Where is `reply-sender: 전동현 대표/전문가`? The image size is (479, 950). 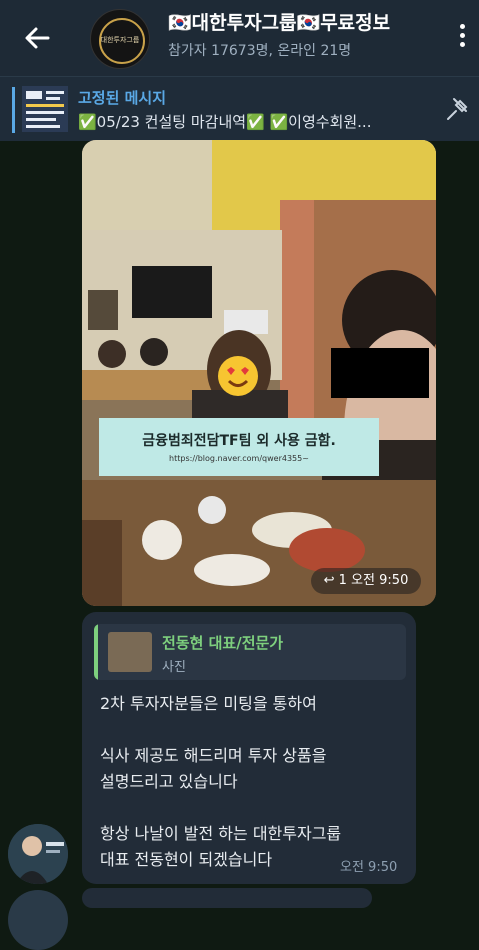
reply-sender: 전동현 대표/전문가 is located at coordinates (223, 643).